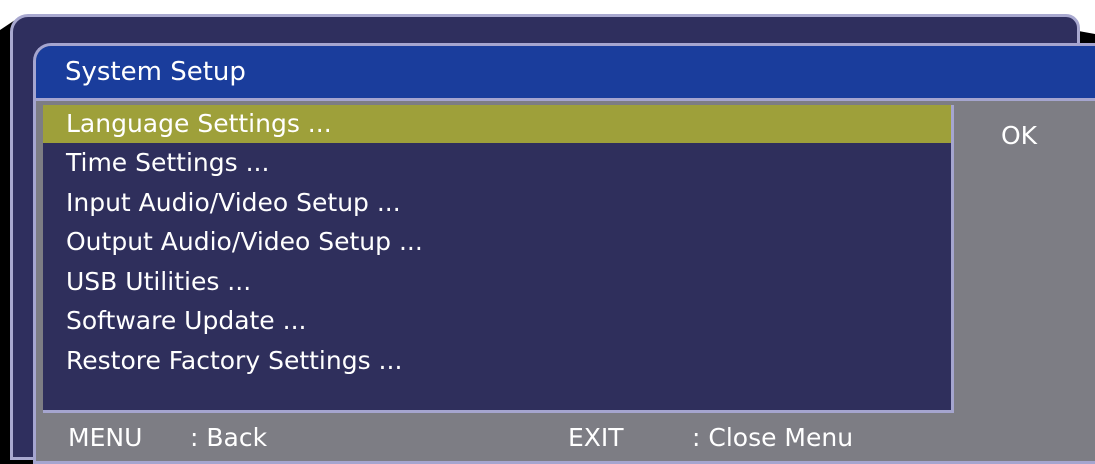 This screenshot has height=464, width=1095. What do you see at coordinates (105, 437) in the screenshot?
I see `menu-key-hint: MENU` at bounding box center [105, 437].